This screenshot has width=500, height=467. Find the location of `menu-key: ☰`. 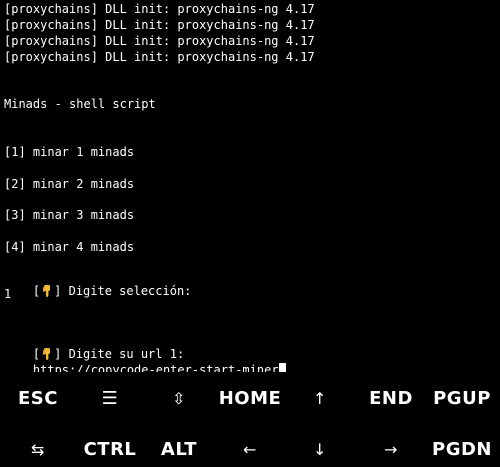

menu-key: ☰ is located at coordinates (110, 398).